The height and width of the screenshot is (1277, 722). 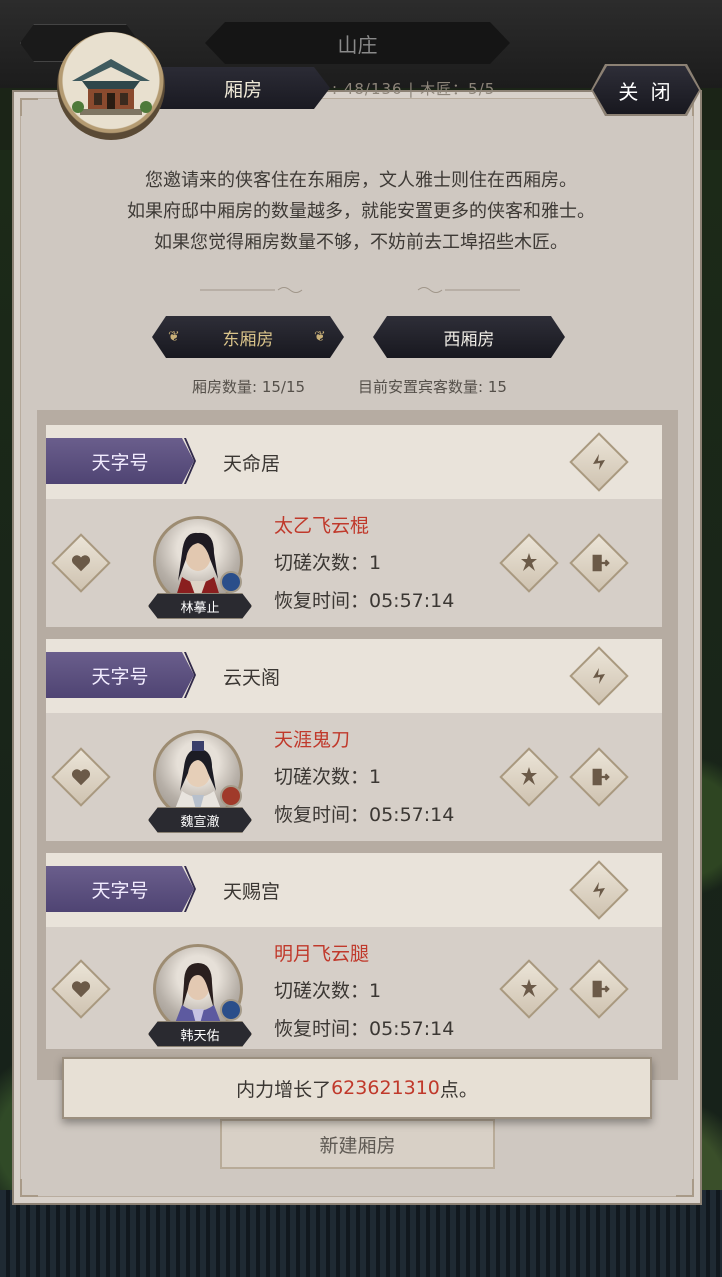 I want to click on guest-name: 魏宣澈, so click(x=200, y=822).